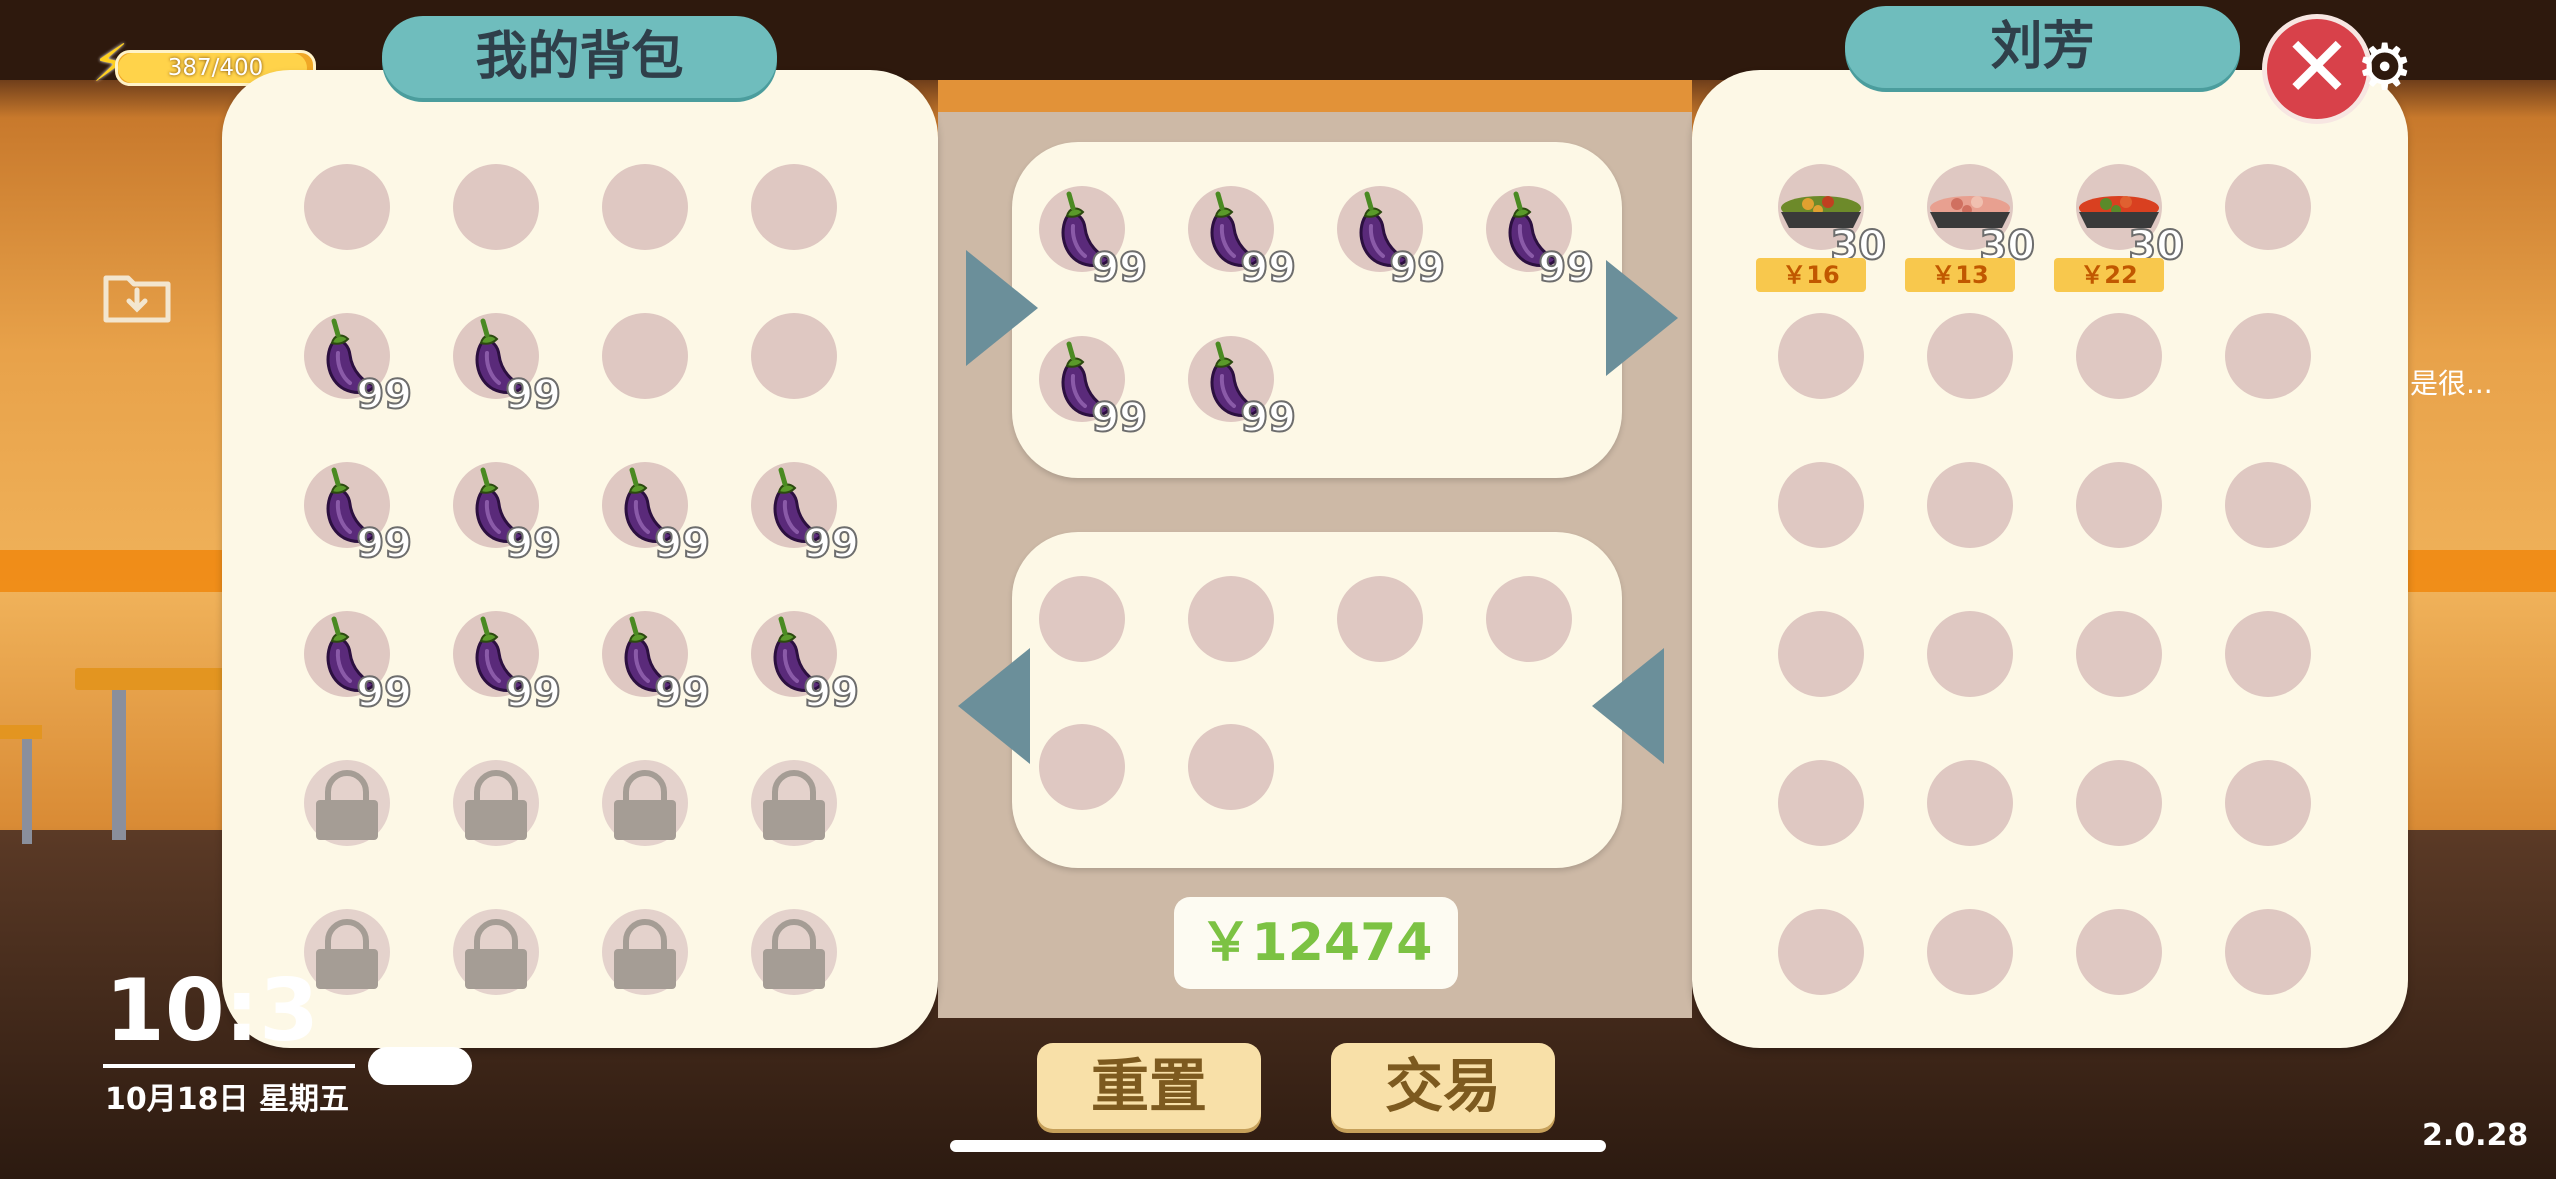  What do you see at coordinates (212, 1011) in the screenshot?
I see `clock: 10:3` at bounding box center [212, 1011].